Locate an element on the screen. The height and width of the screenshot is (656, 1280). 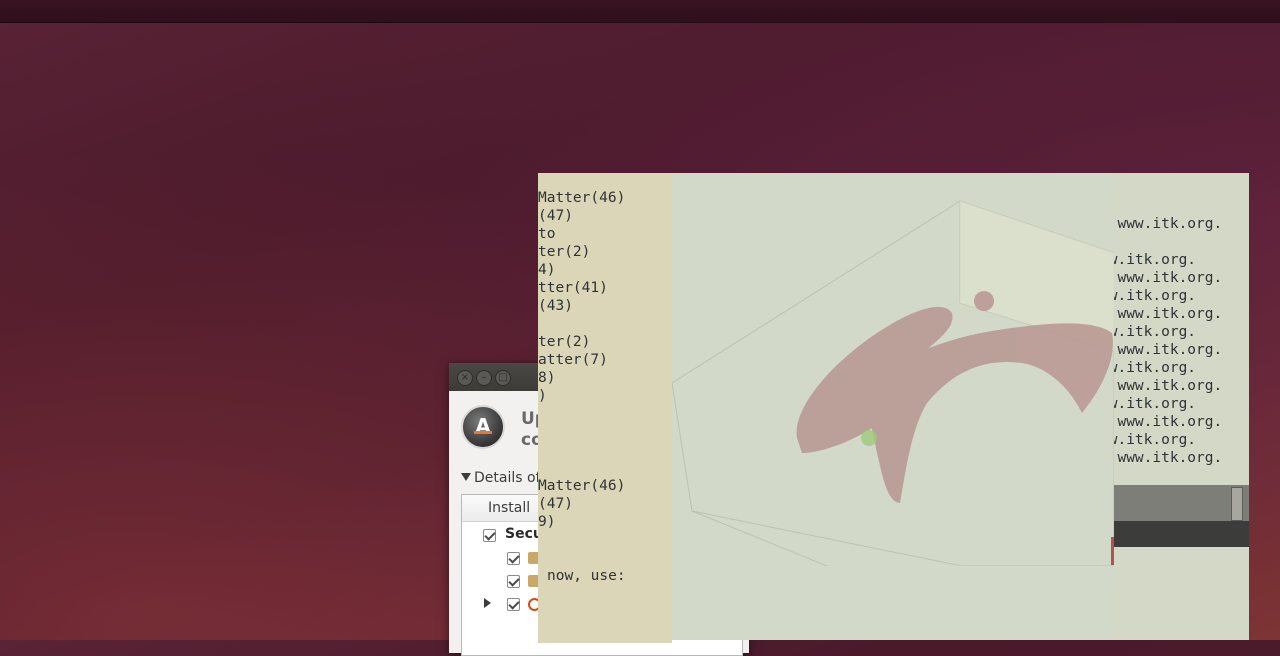
details-label: Details of is located at coordinates (507, 478).